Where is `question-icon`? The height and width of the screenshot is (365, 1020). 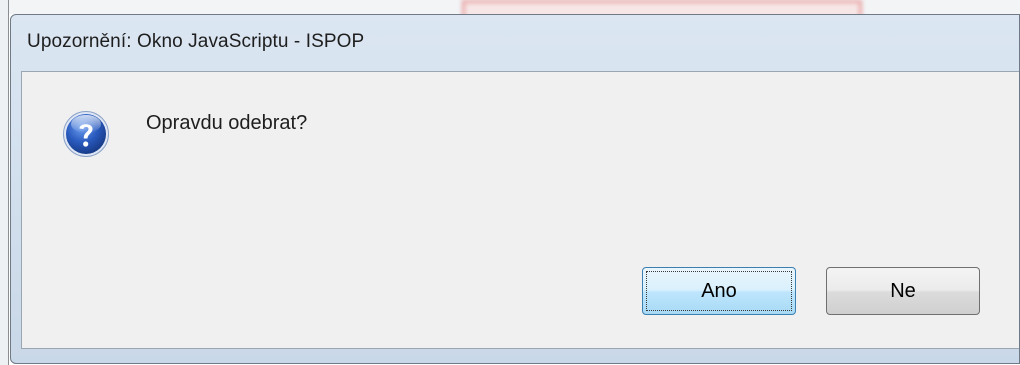
question-icon is located at coordinates (86, 134).